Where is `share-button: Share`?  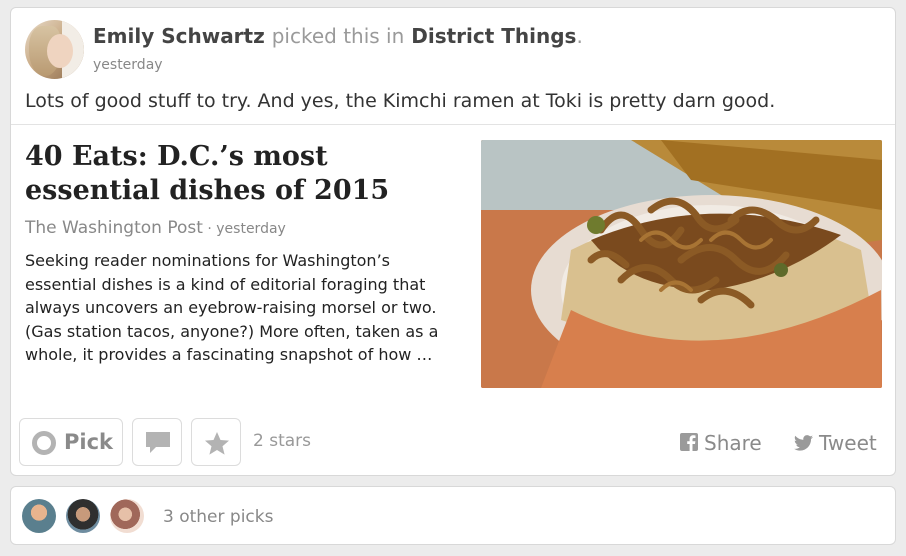
share-button: Share is located at coordinates (721, 443).